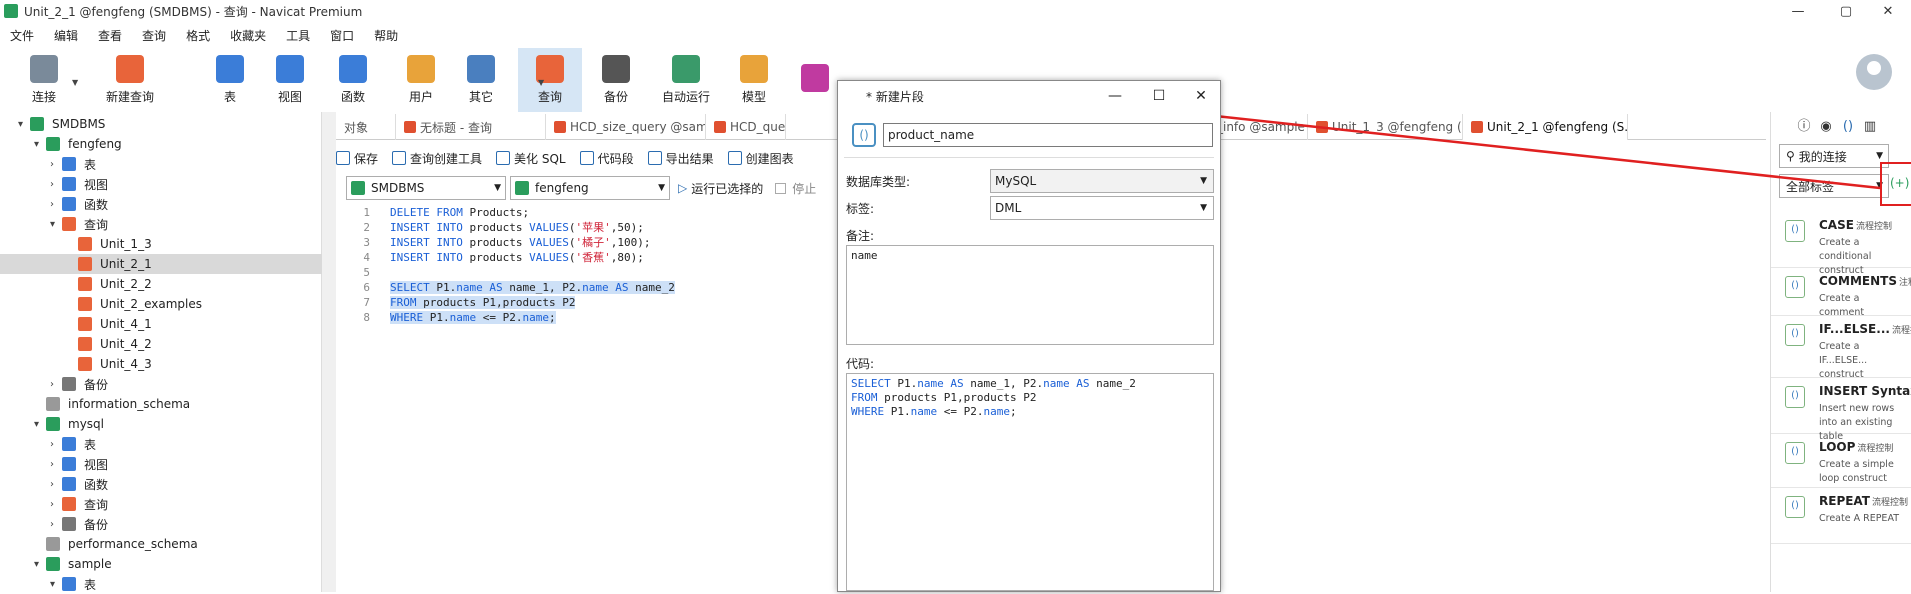 The width and height of the screenshot is (1911, 594). I want to click on snippet-icon: (), so click(864, 135).